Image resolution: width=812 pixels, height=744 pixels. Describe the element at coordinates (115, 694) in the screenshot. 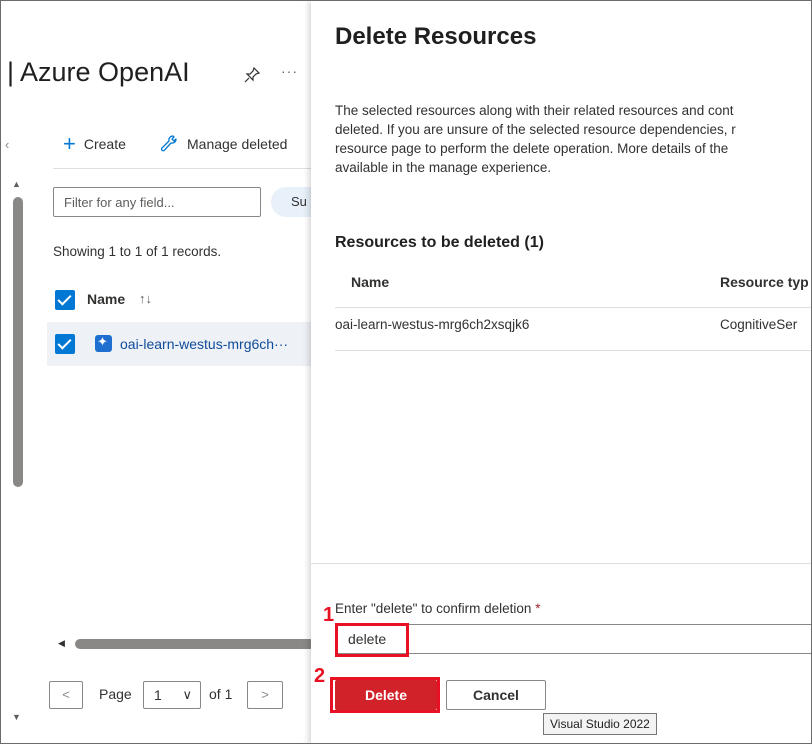

I see `page-label: Page` at that location.